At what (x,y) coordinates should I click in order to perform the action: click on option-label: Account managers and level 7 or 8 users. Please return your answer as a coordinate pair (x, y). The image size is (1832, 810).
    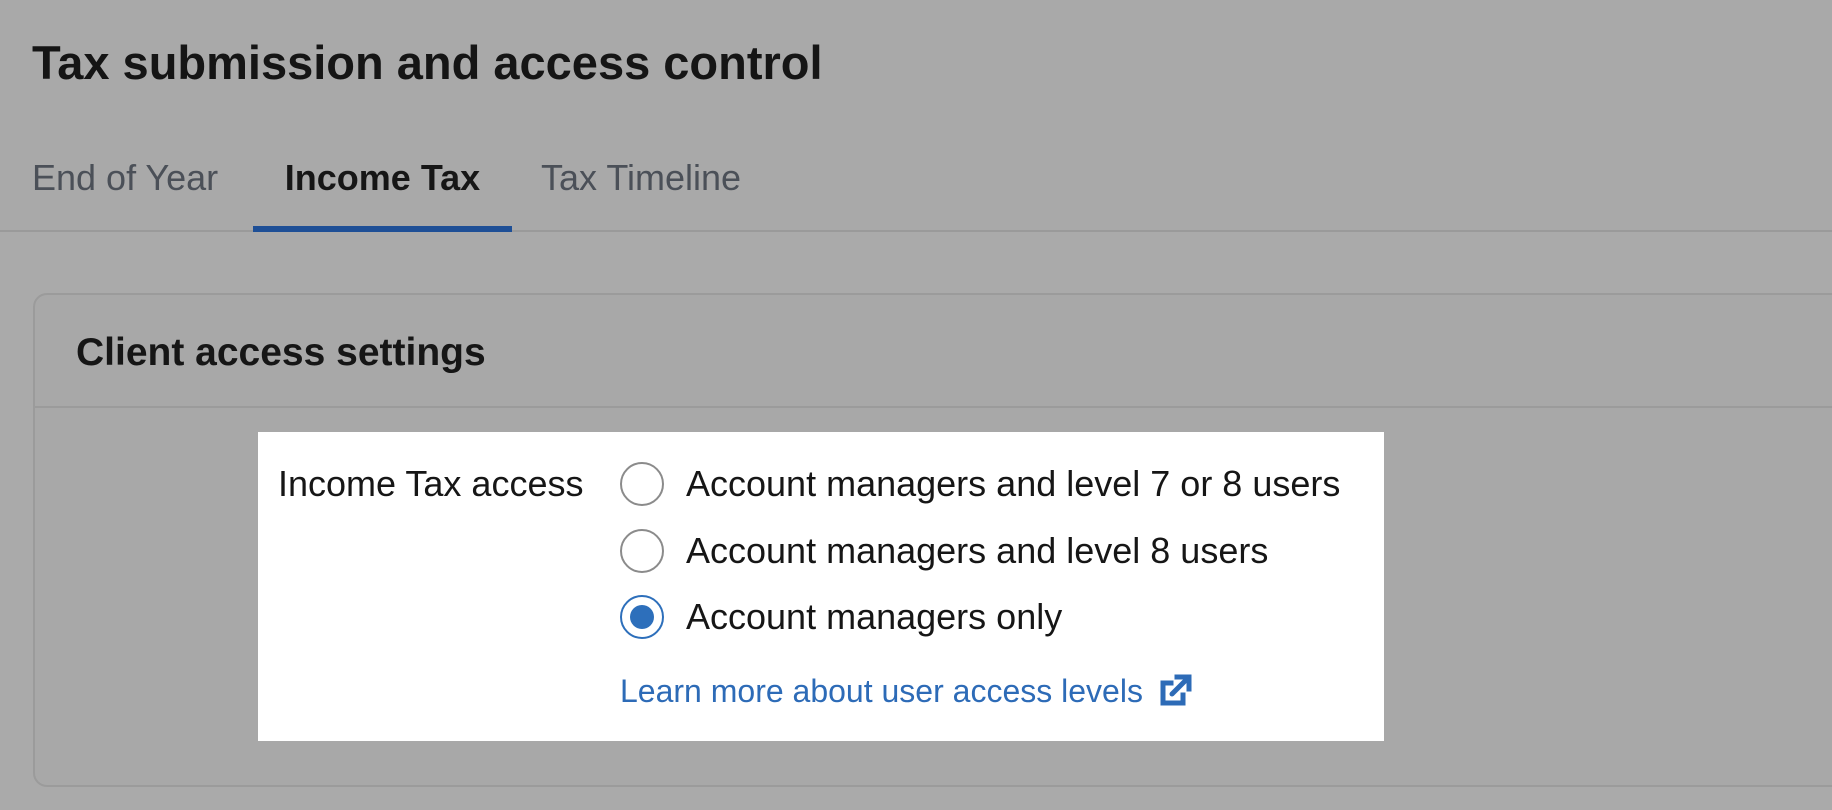
    Looking at the image, I should click on (1013, 483).